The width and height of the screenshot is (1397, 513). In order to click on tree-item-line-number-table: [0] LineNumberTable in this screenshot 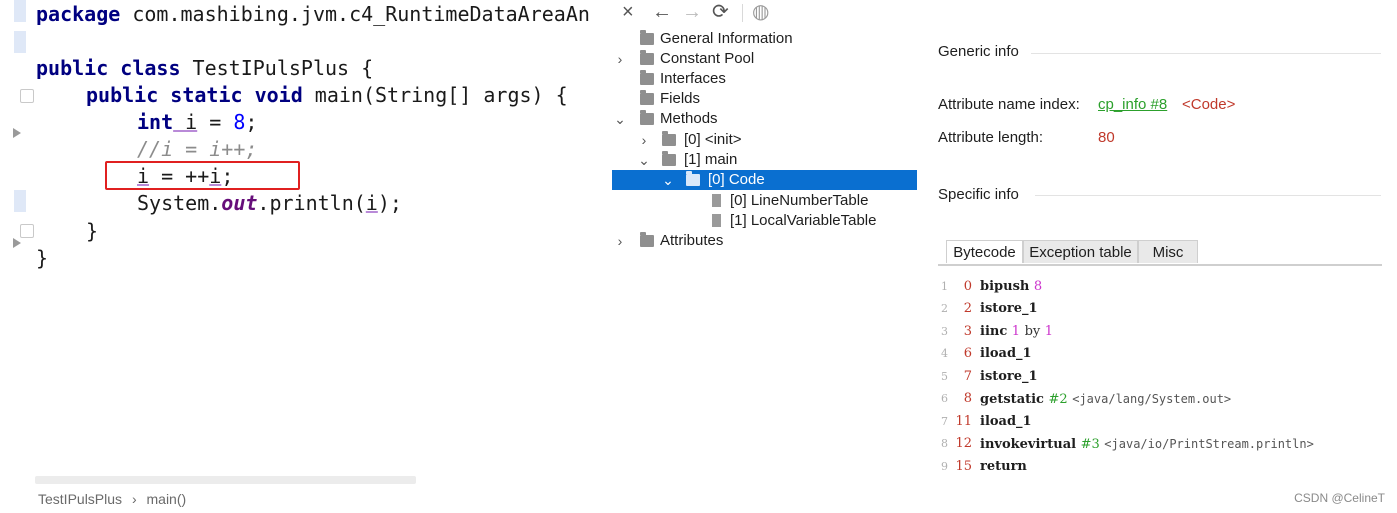, I will do `click(764, 201)`.